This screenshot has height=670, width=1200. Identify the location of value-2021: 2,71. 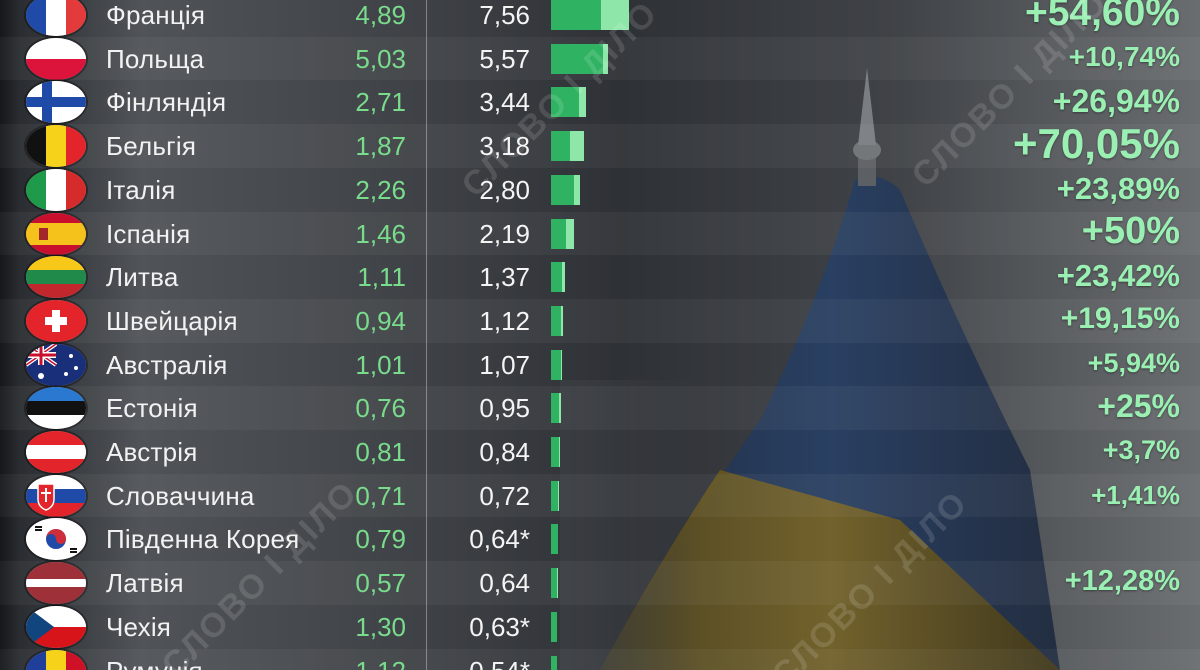
(380, 102).